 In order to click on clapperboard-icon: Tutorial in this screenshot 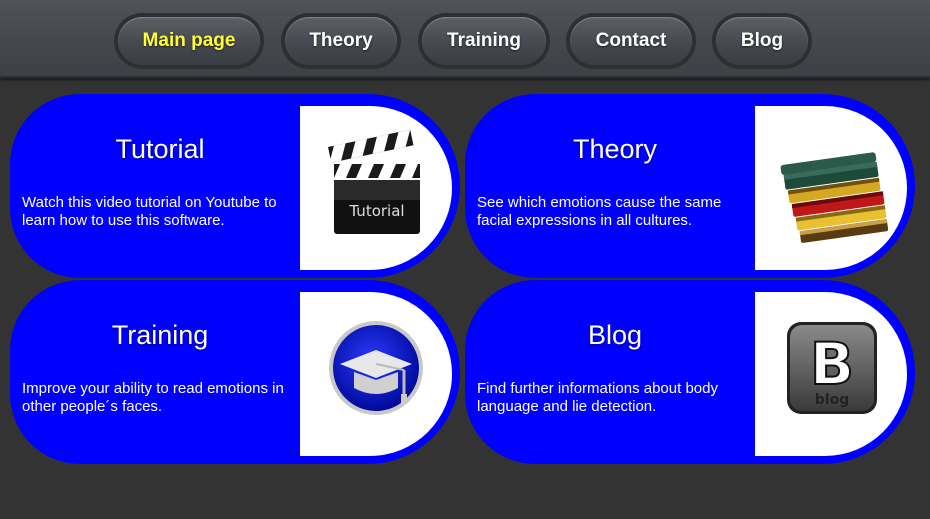, I will do `click(374, 181)`.